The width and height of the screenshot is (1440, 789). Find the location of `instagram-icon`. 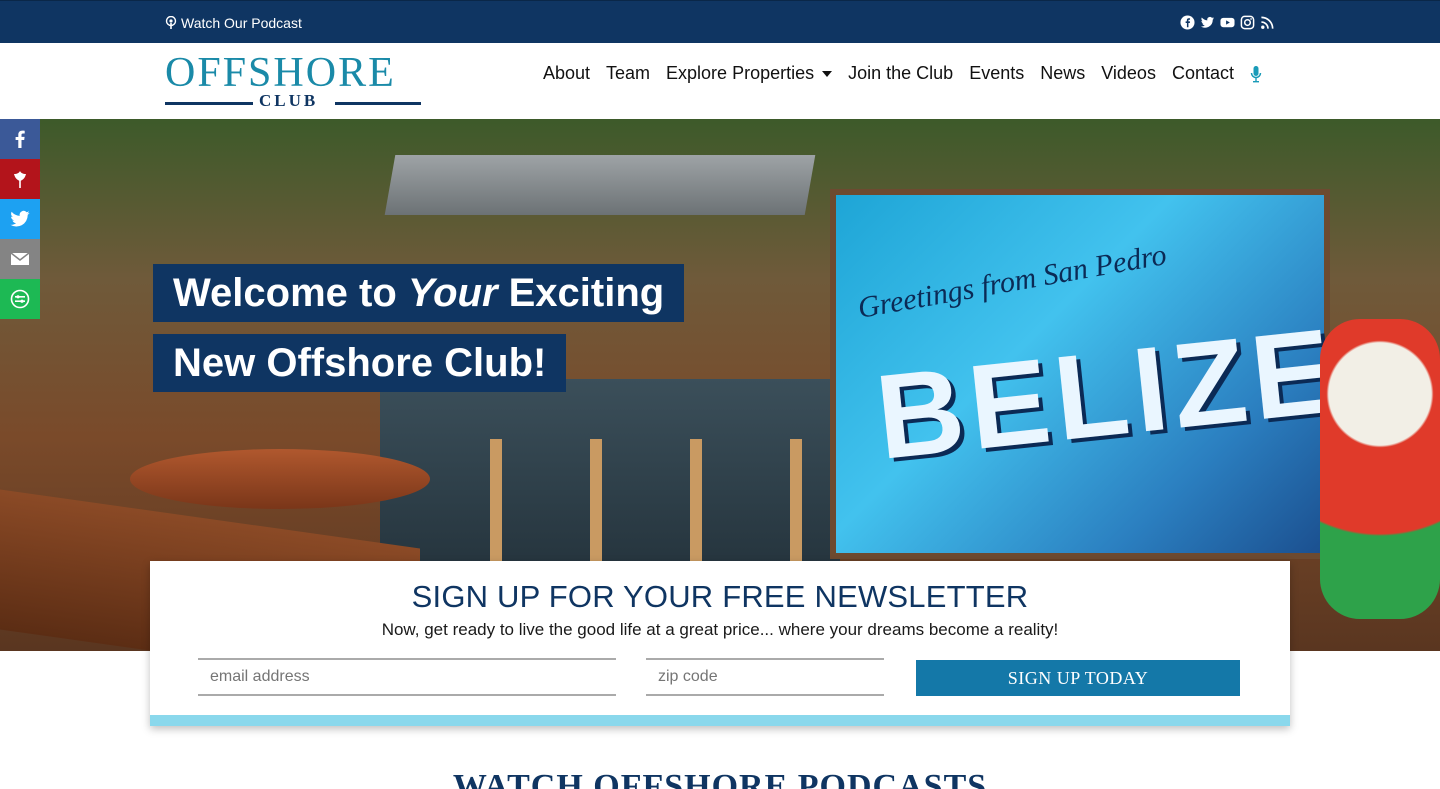

instagram-icon is located at coordinates (1247, 22).